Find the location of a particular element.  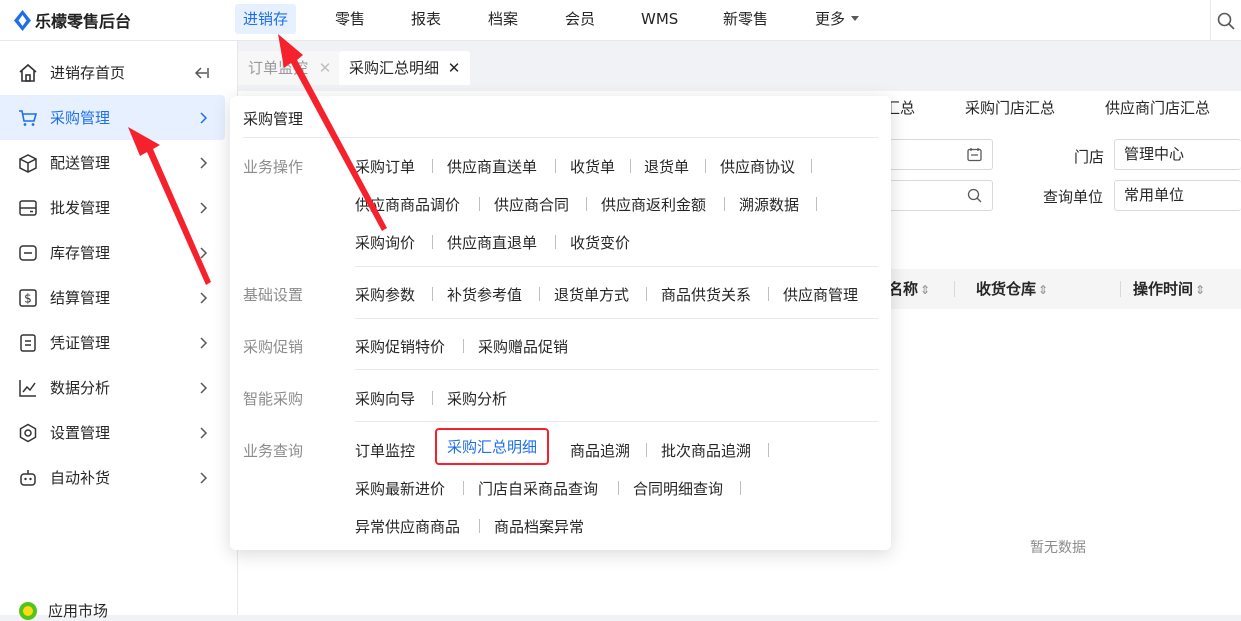

tab-label: 订单监控 is located at coordinates (278, 68).